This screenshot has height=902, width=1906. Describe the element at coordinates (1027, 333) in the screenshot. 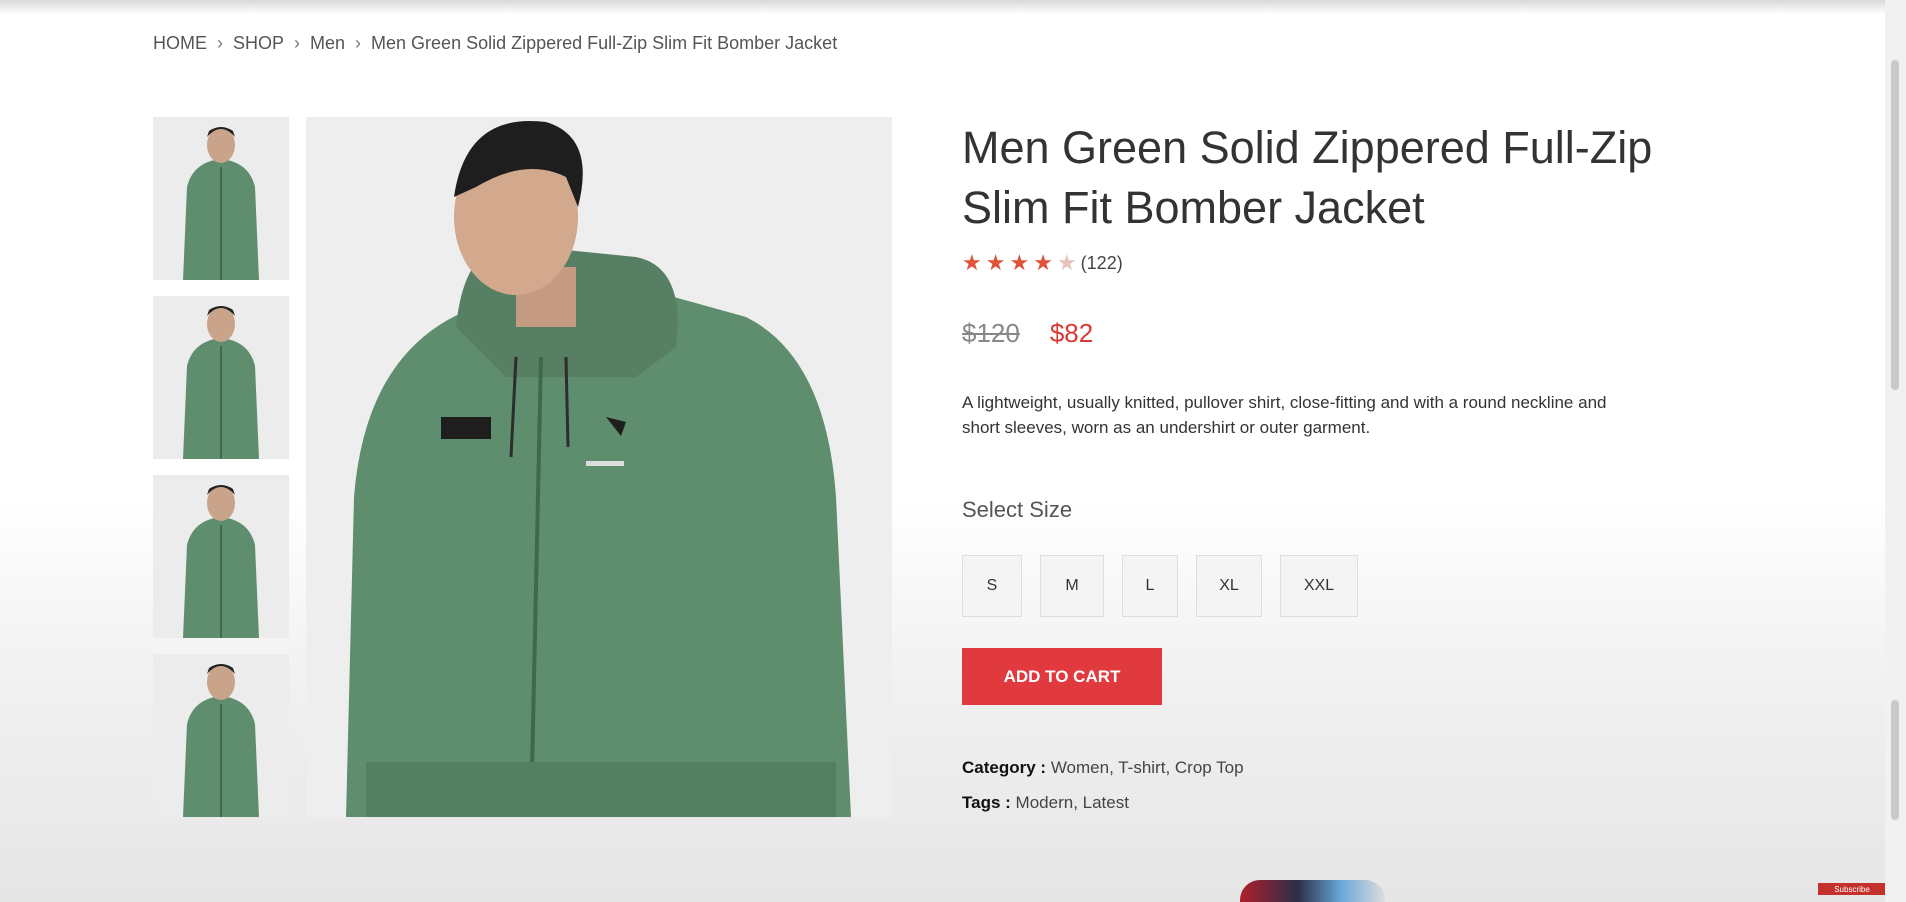

I see `price-block: $120 $82` at that location.